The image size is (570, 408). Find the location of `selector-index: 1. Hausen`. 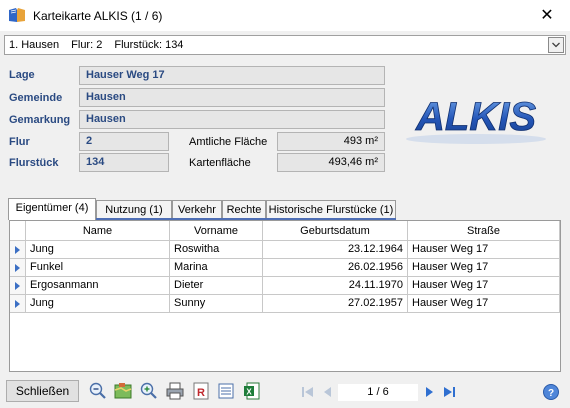

selector-index: 1. Hausen is located at coordinates (34, 45).